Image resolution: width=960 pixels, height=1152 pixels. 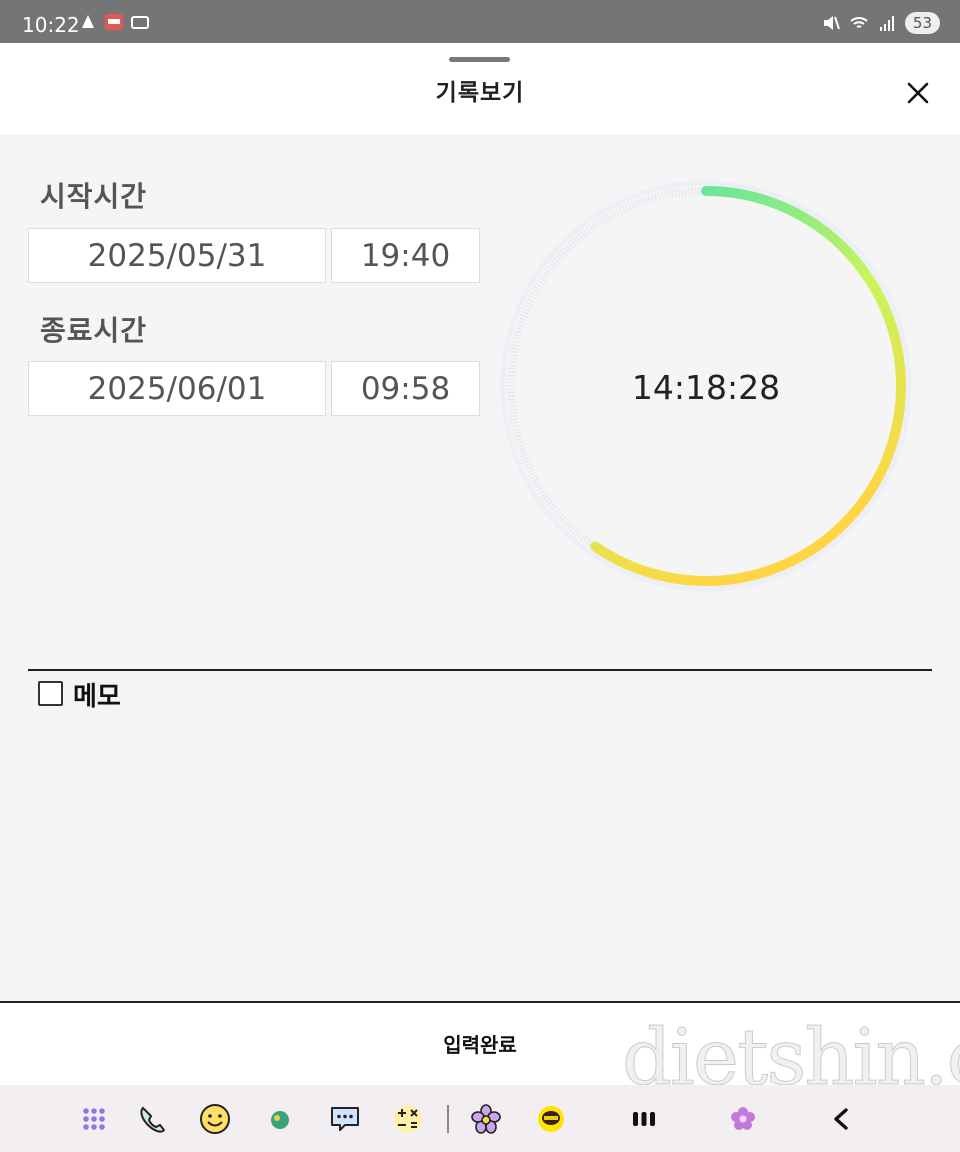 I want to click on signal-icon, so click(x=886, y=23).